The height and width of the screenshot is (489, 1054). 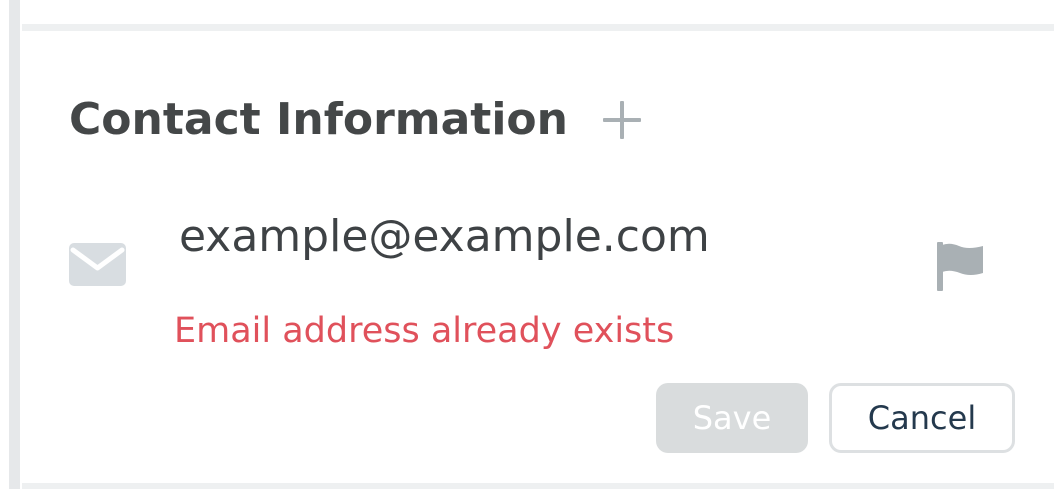 What do you see at coordinates (961, 267) in the screenshot?
I see `flag-icon` at bounding box center [961, 267].